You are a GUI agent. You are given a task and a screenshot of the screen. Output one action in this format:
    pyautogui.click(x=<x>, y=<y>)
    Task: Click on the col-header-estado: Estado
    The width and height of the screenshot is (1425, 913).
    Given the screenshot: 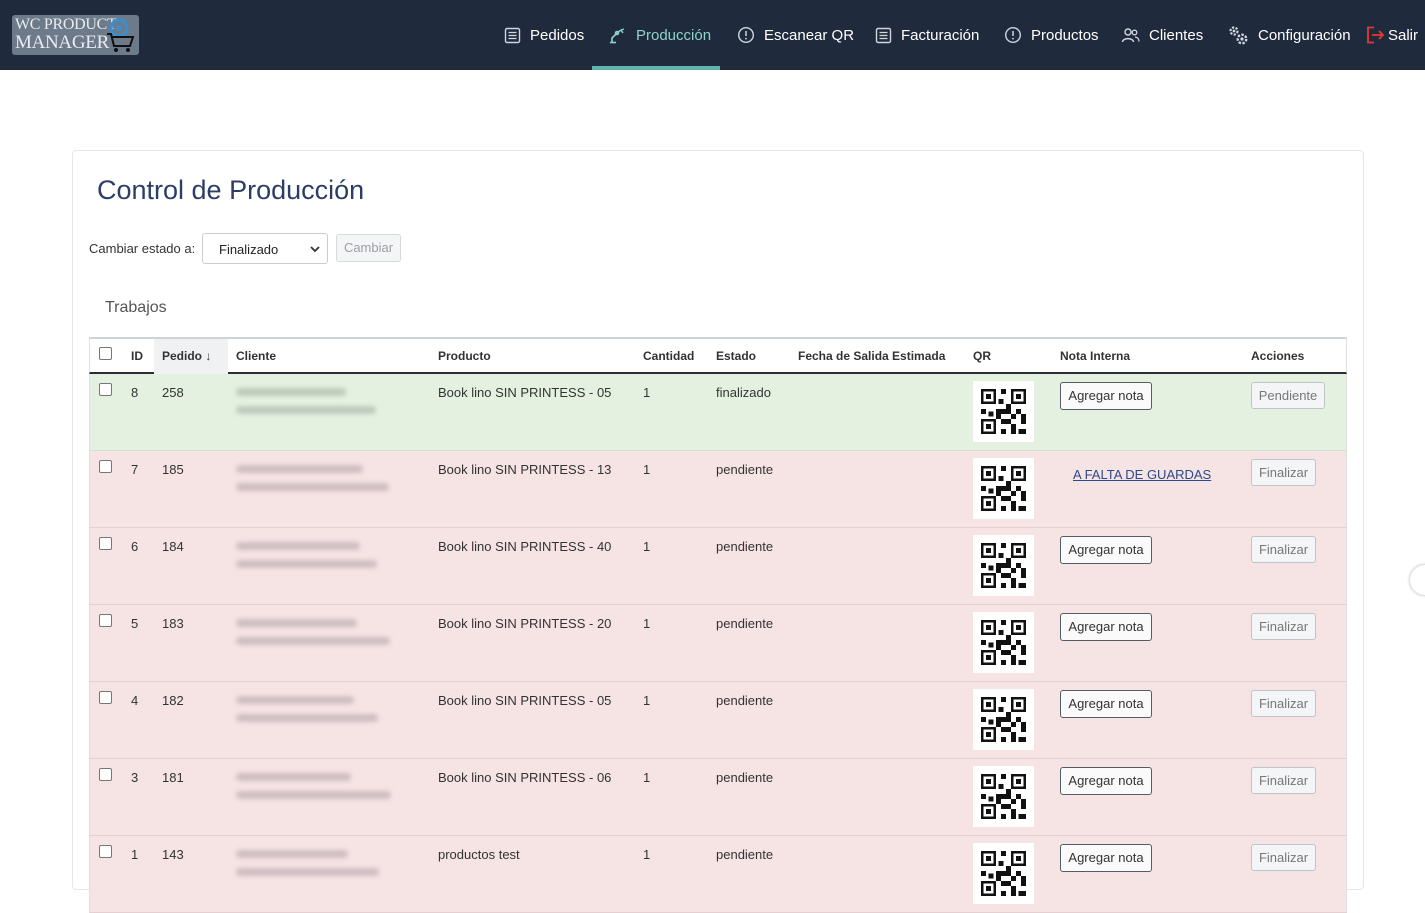 What is the action you would take?
    pyautogui.click(x=736, y=356)
    